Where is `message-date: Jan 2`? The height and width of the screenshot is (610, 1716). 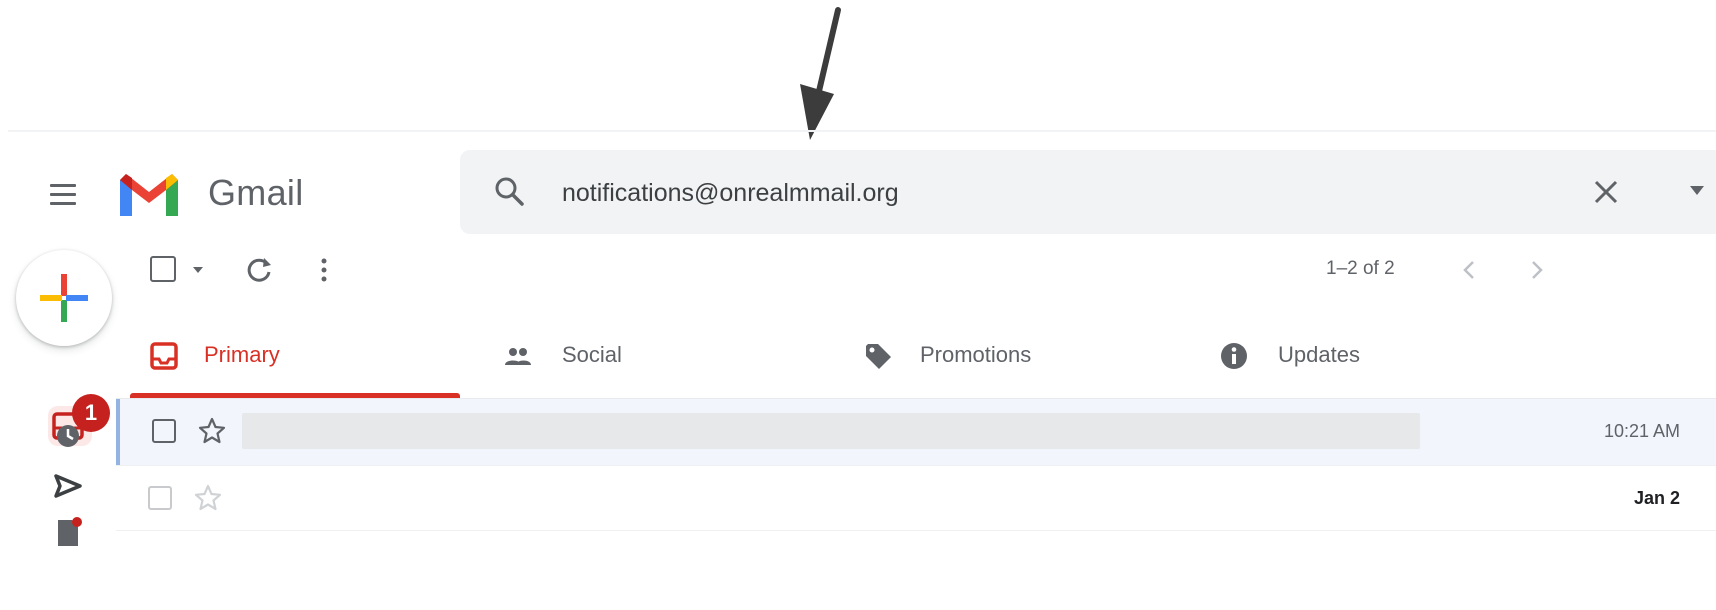 message-date: Jan 2 is located at coordinates (1656, 498).